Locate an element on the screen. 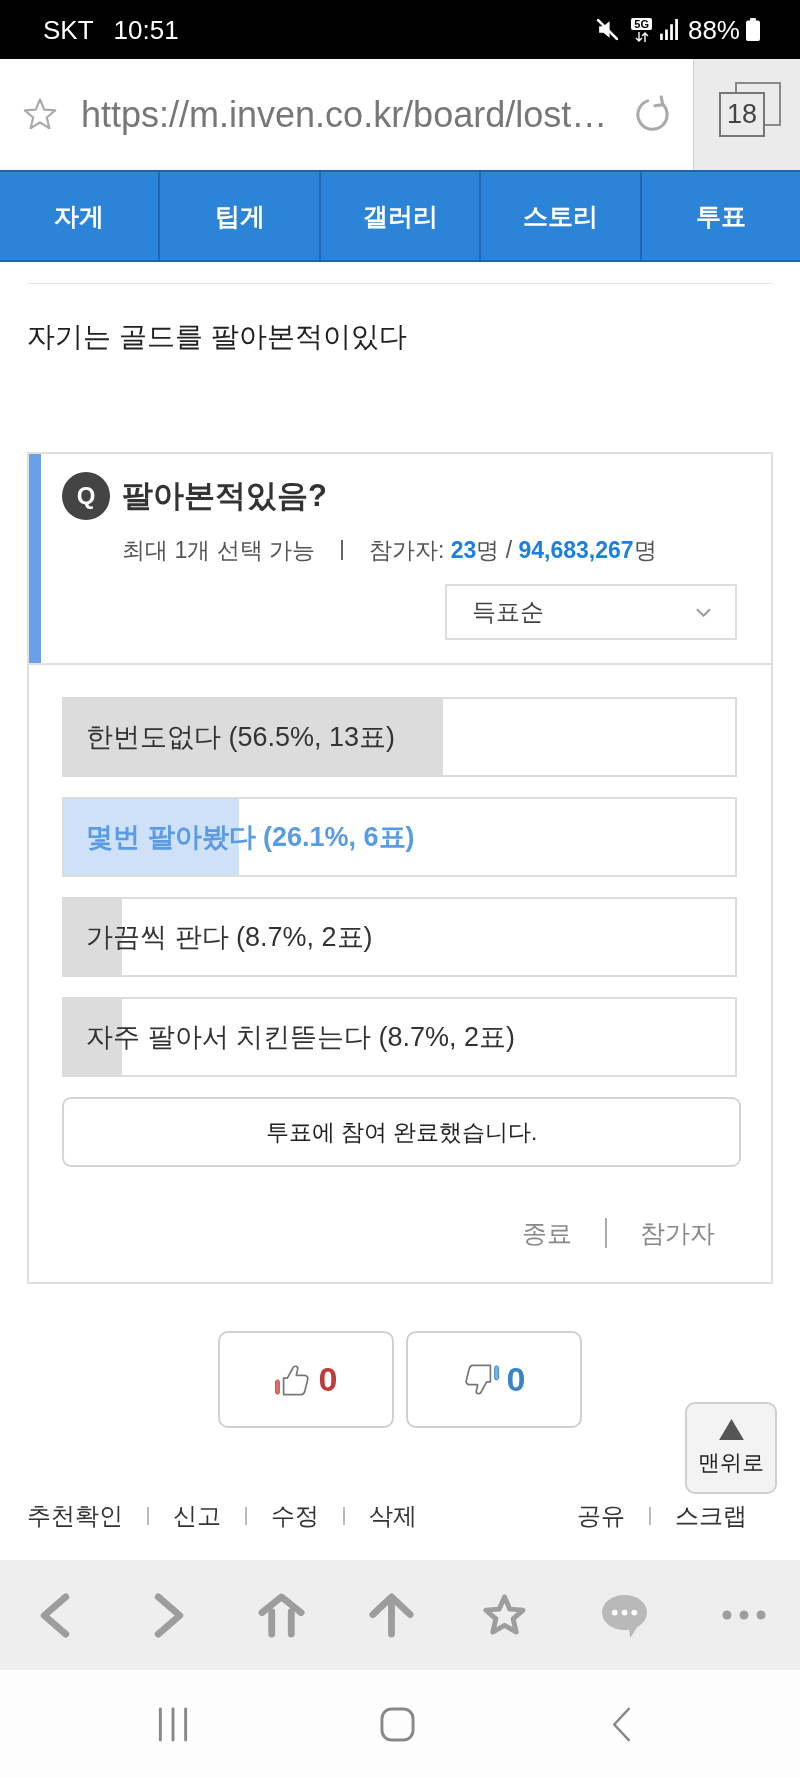  clock-time: 10:51 is located at coordinates (146, 29).